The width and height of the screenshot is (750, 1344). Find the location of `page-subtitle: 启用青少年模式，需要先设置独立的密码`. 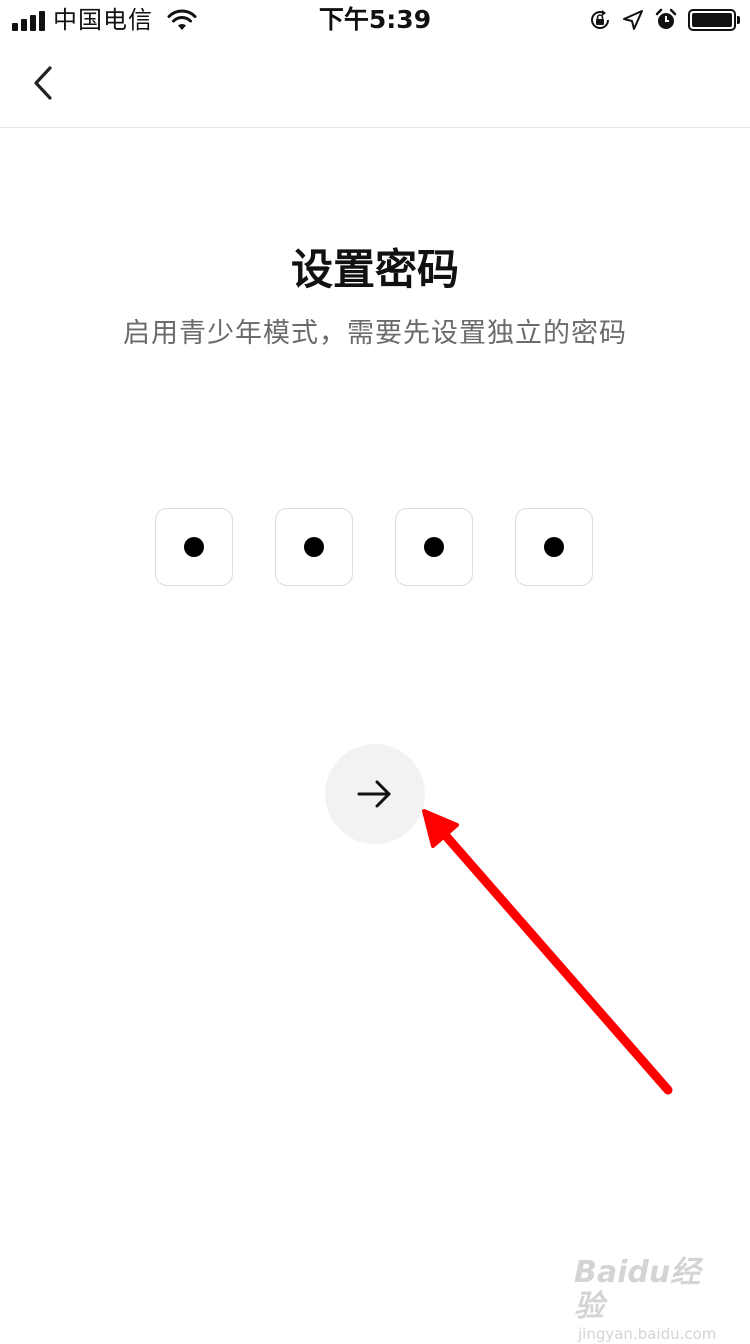

page-subtitle: 启用青少年模式，需要先设置独立的密码 is located at coordinates (375, 333).